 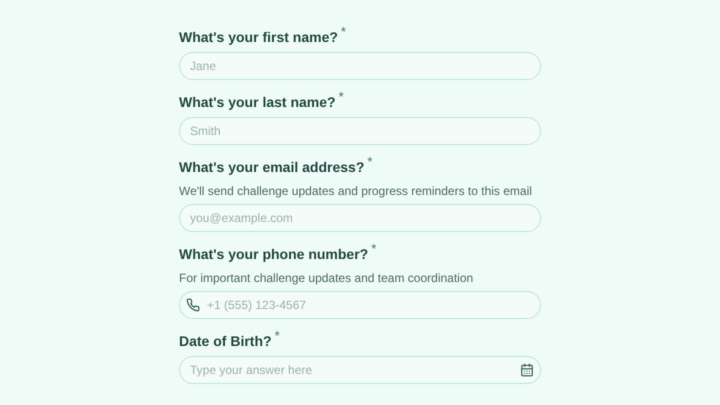 What do you see at coordinates (360, 218) in the screenshot?
I see `input-field: you@example.com` at bounding box center [360, 218].